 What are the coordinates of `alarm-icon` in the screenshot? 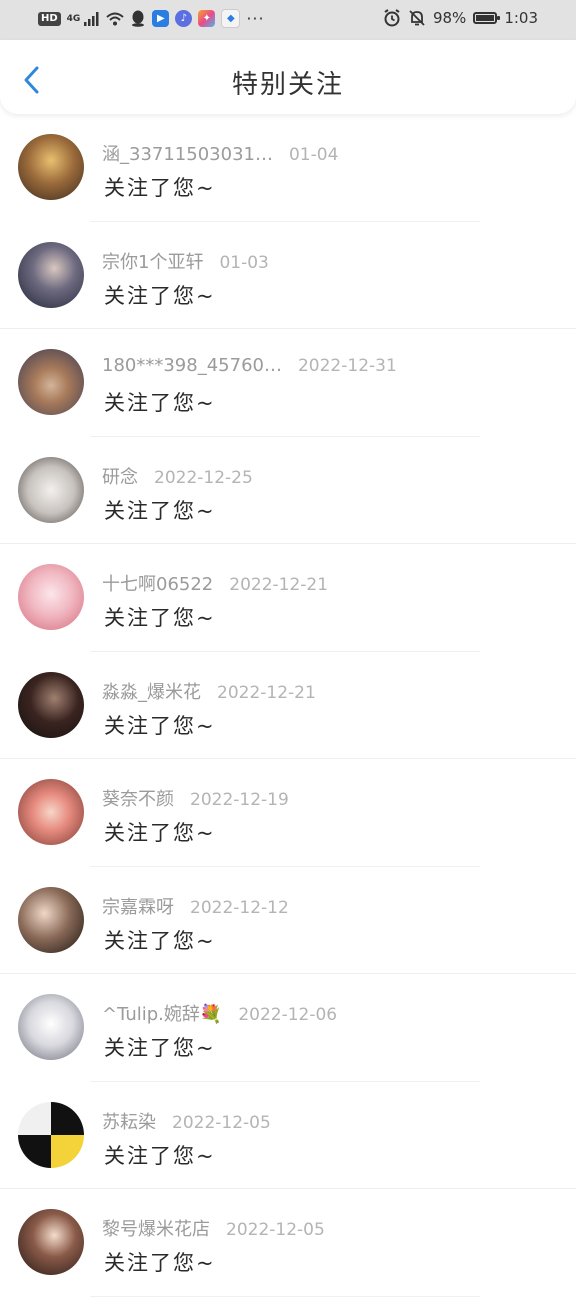 It's located at (392, 18).